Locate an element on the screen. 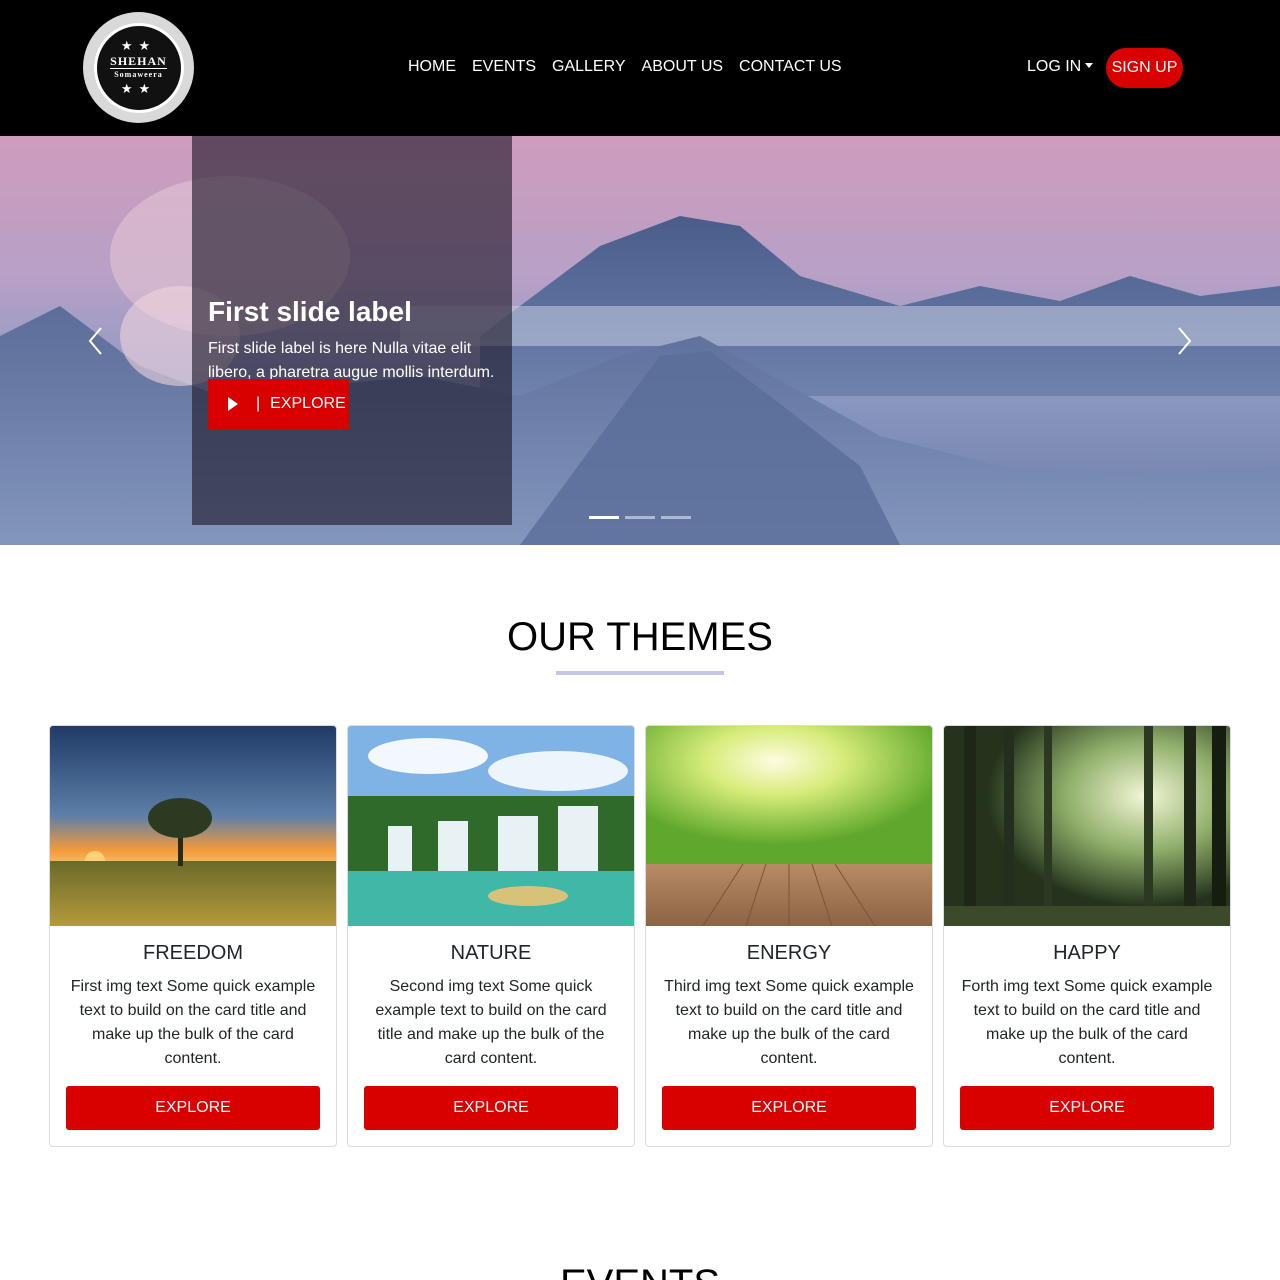 The width and height of the screenshot is (1280, 1280). brand-logo: ★★ SHEHAN Somaweera ★★ is located at coordinates (138, 67).